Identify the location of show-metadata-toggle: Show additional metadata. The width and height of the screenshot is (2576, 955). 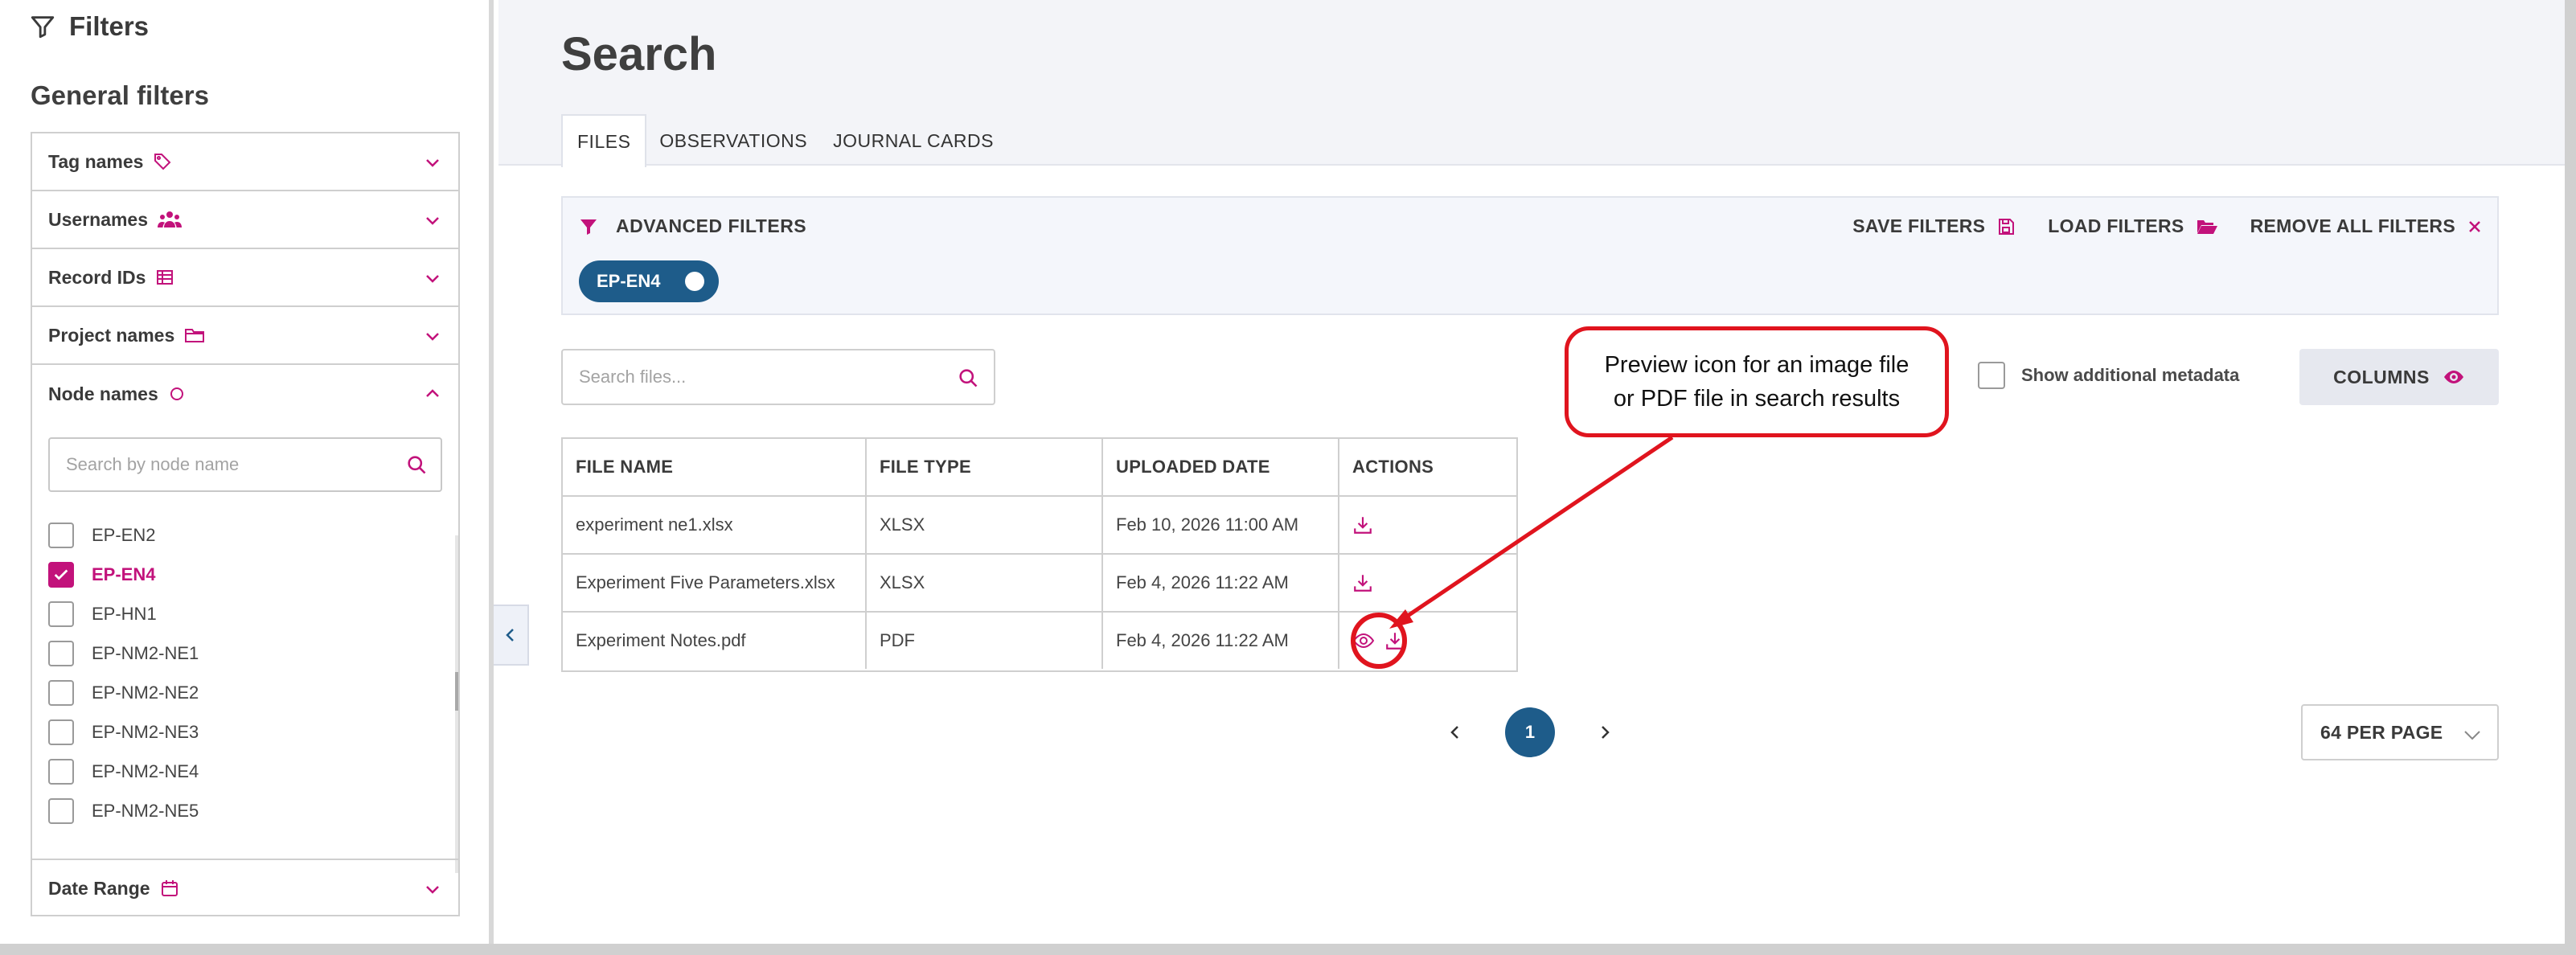
(2108, 375).